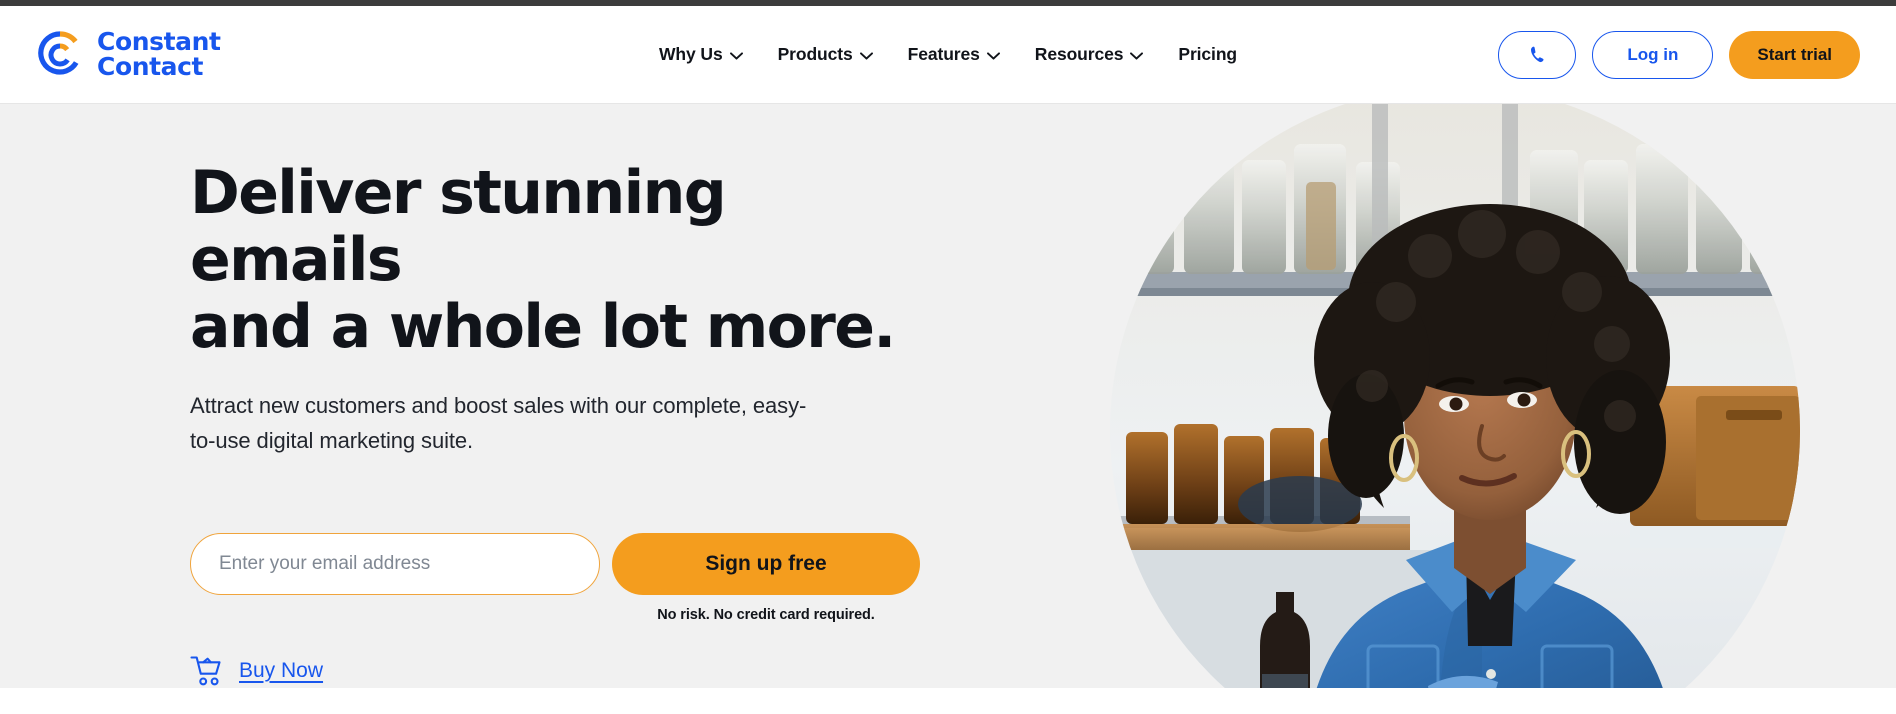  Describe the element at coordinates (543, 327) in the screenshot. I see `hero-title-line2: and a whole lot more.` at that location.